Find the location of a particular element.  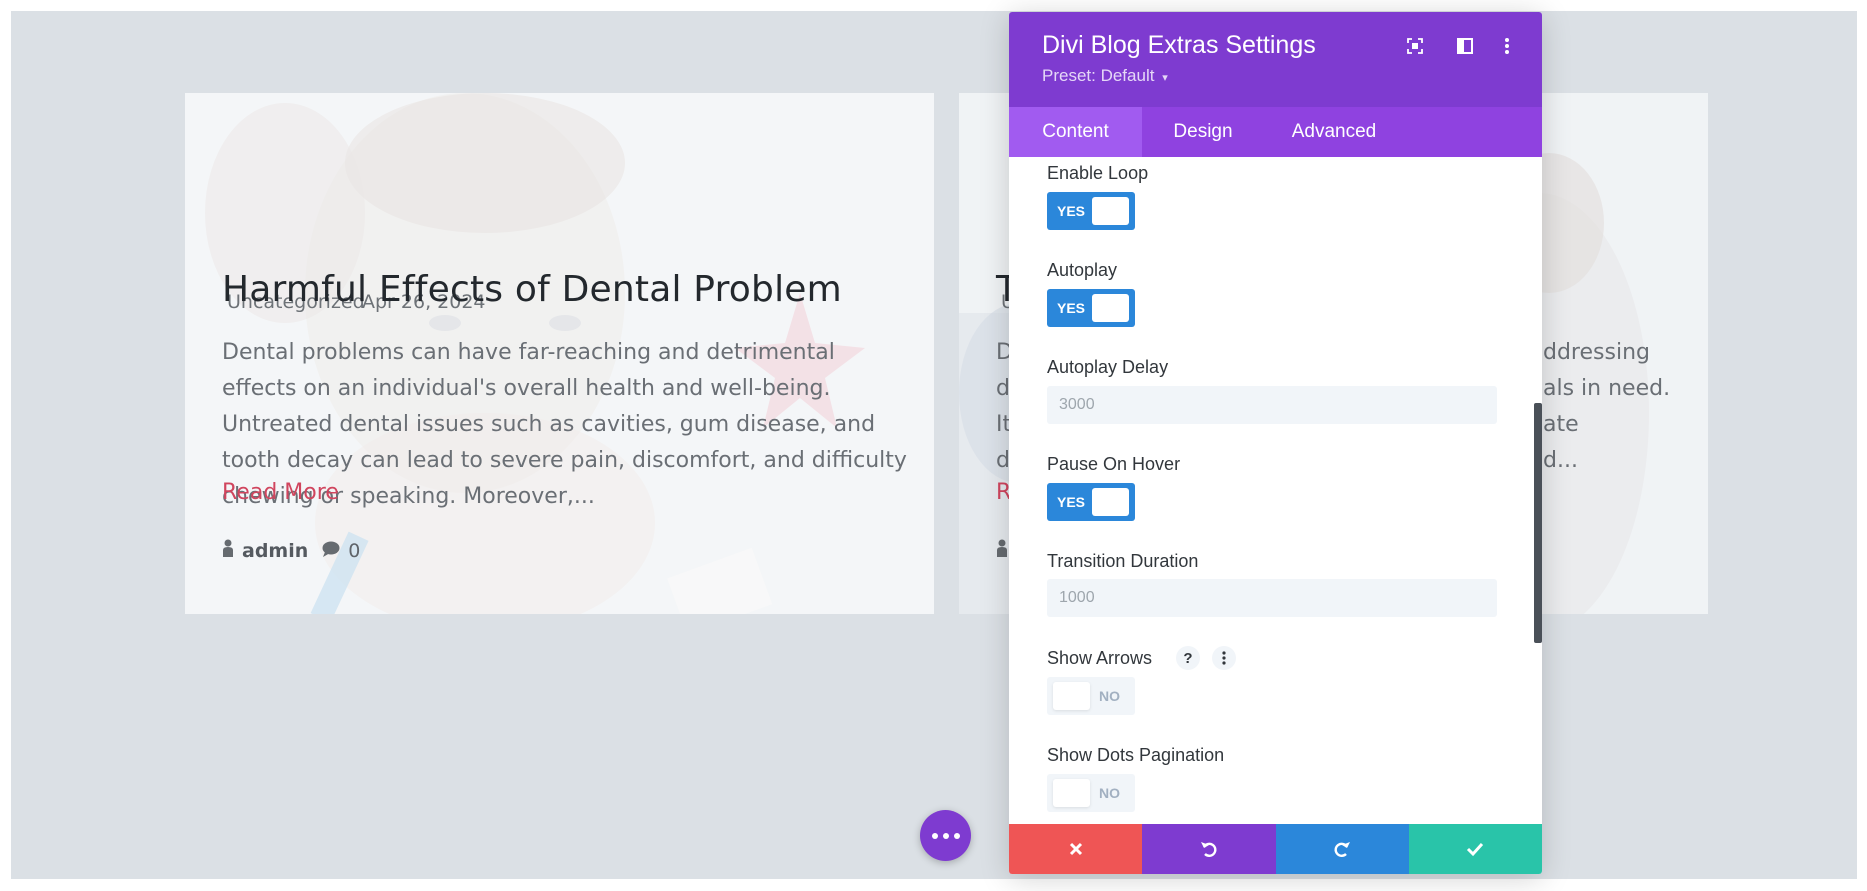

save-button is located at coordinates (1475, 849).